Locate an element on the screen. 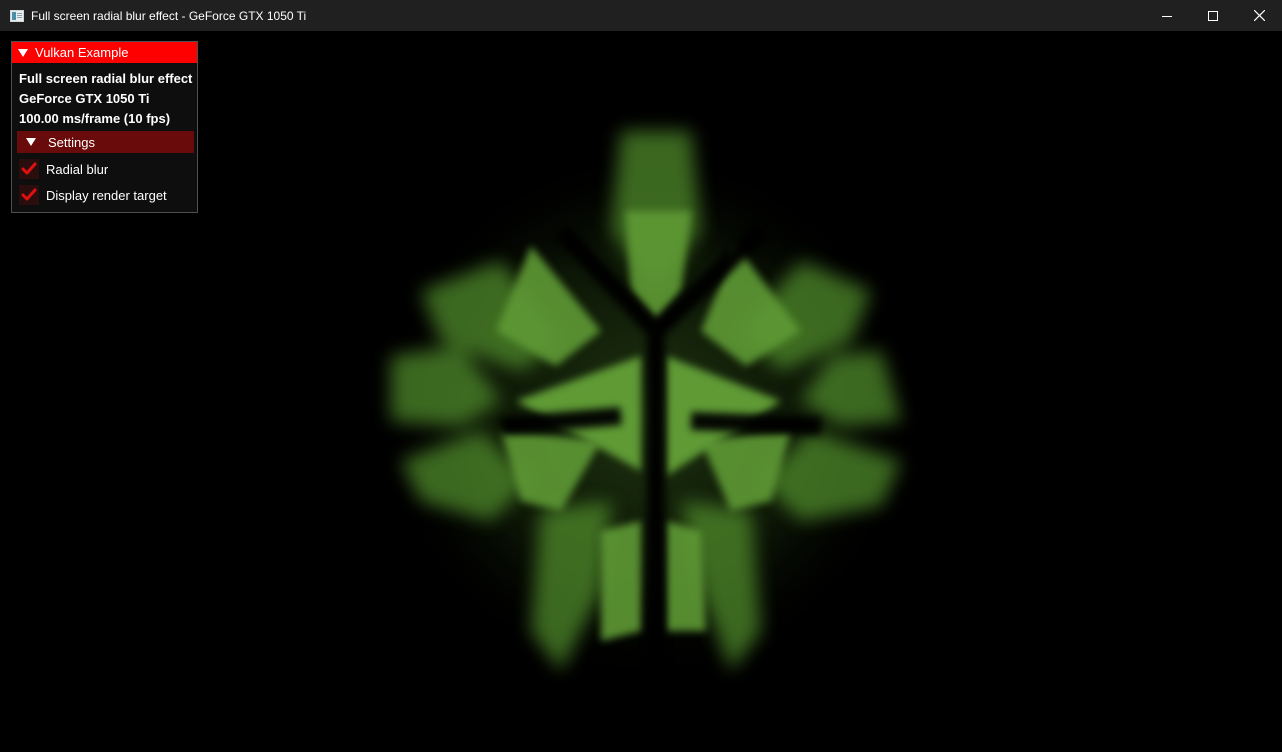 This screenshot has height=752, width=1282. window-controls is located at coordinates (1213, 15).